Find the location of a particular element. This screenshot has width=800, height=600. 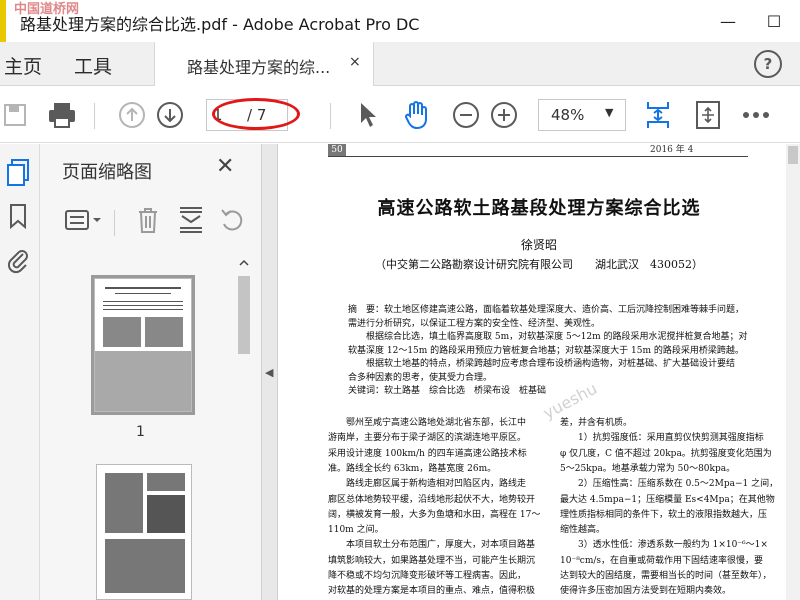

text-line: 110m 之间。 is located at coordinates (356, 530).